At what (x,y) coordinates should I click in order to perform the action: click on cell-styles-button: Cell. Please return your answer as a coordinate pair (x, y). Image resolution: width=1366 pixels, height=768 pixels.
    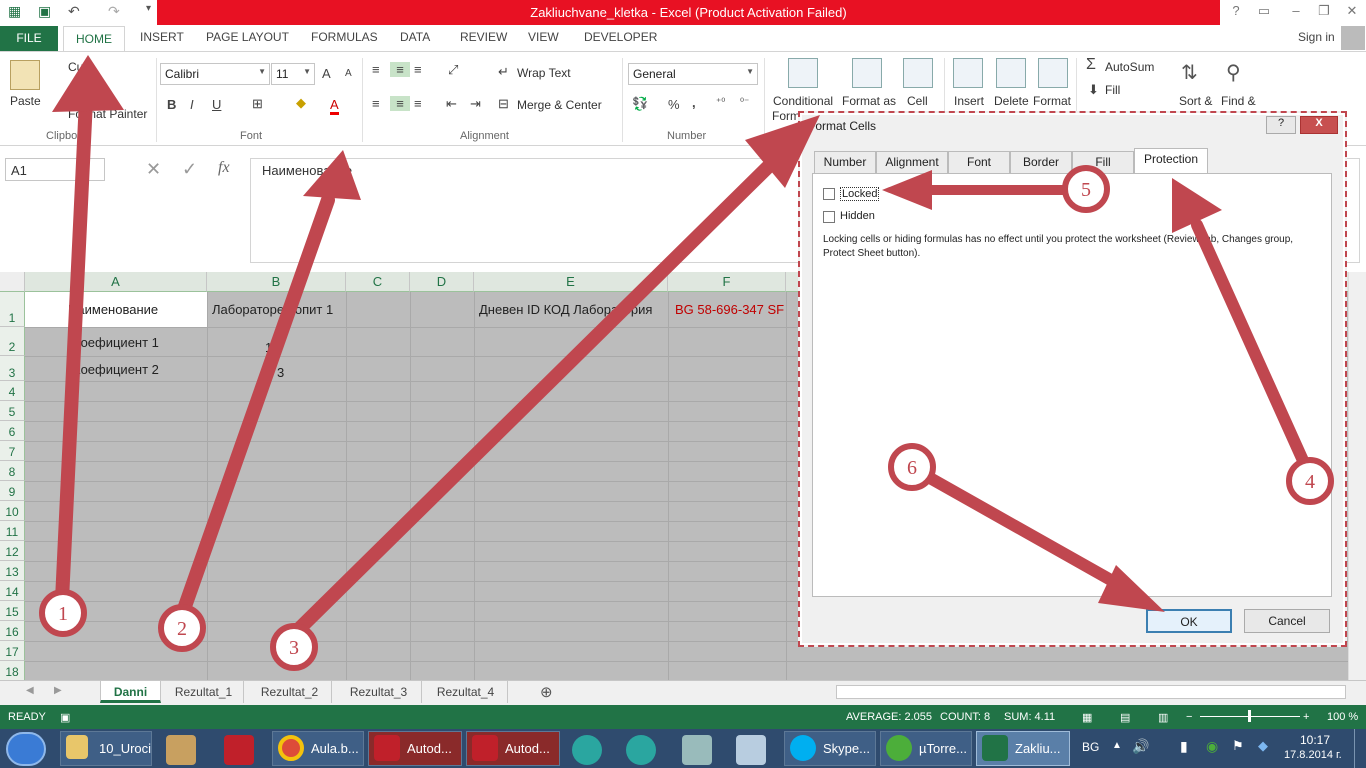
    Looking at the image, I should click on (917, 101).